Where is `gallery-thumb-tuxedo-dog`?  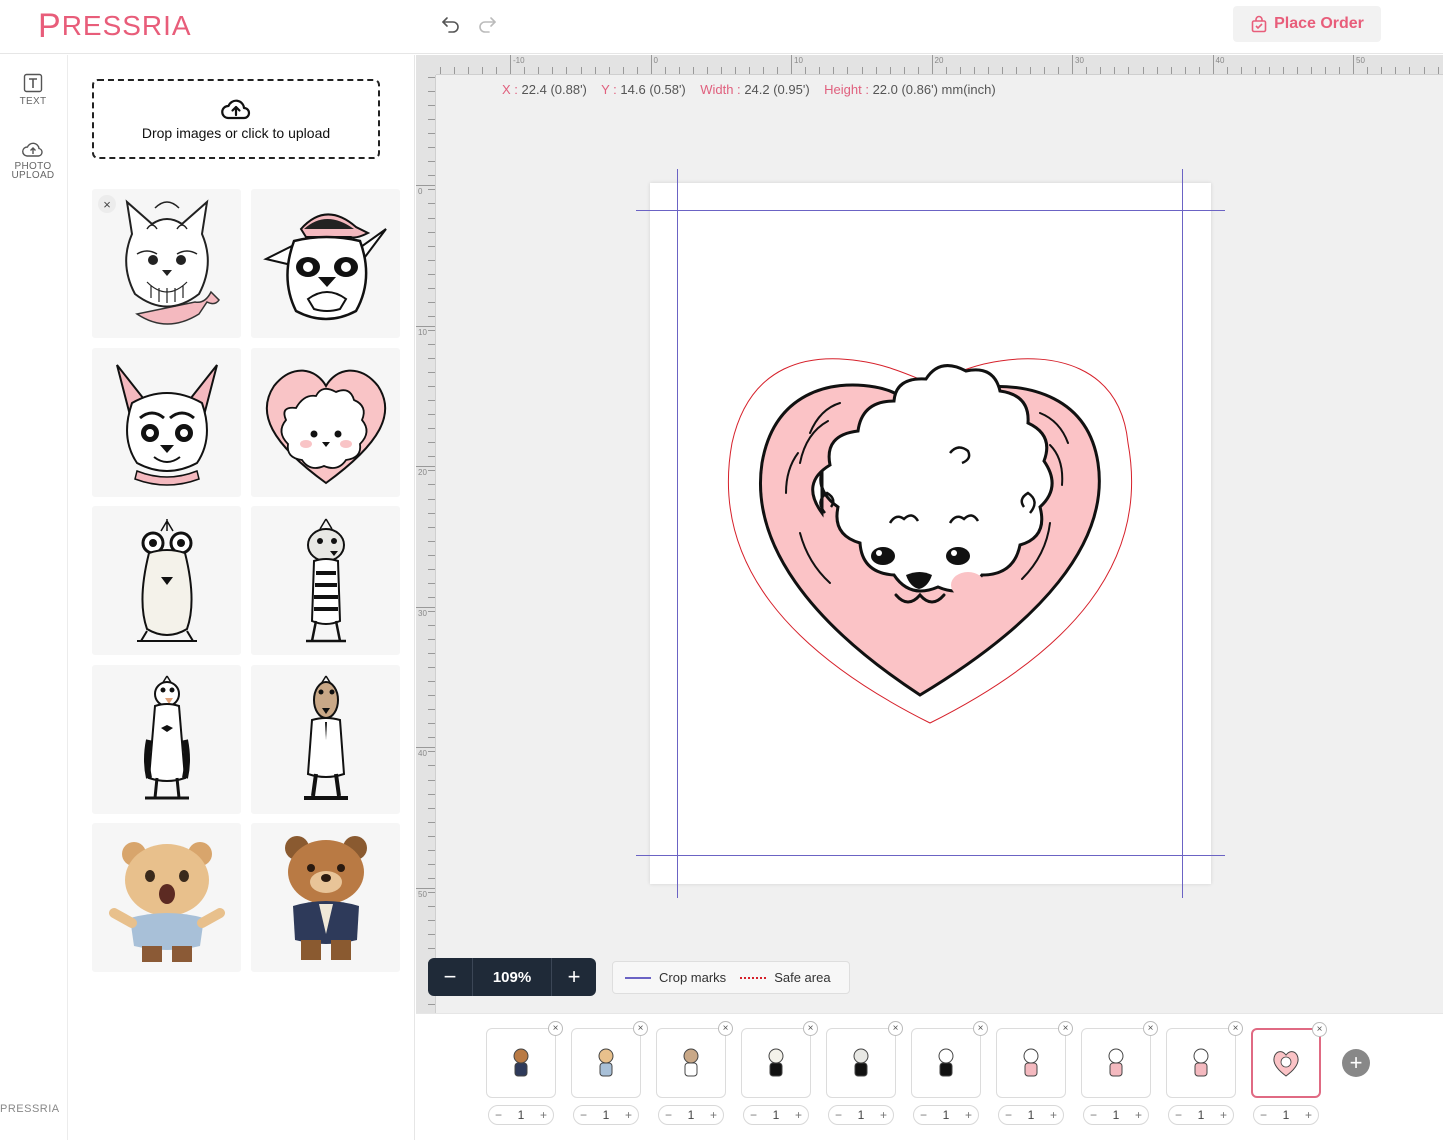
gallery-thumb-tuxedo-dog is located at coordinates (166, 739).